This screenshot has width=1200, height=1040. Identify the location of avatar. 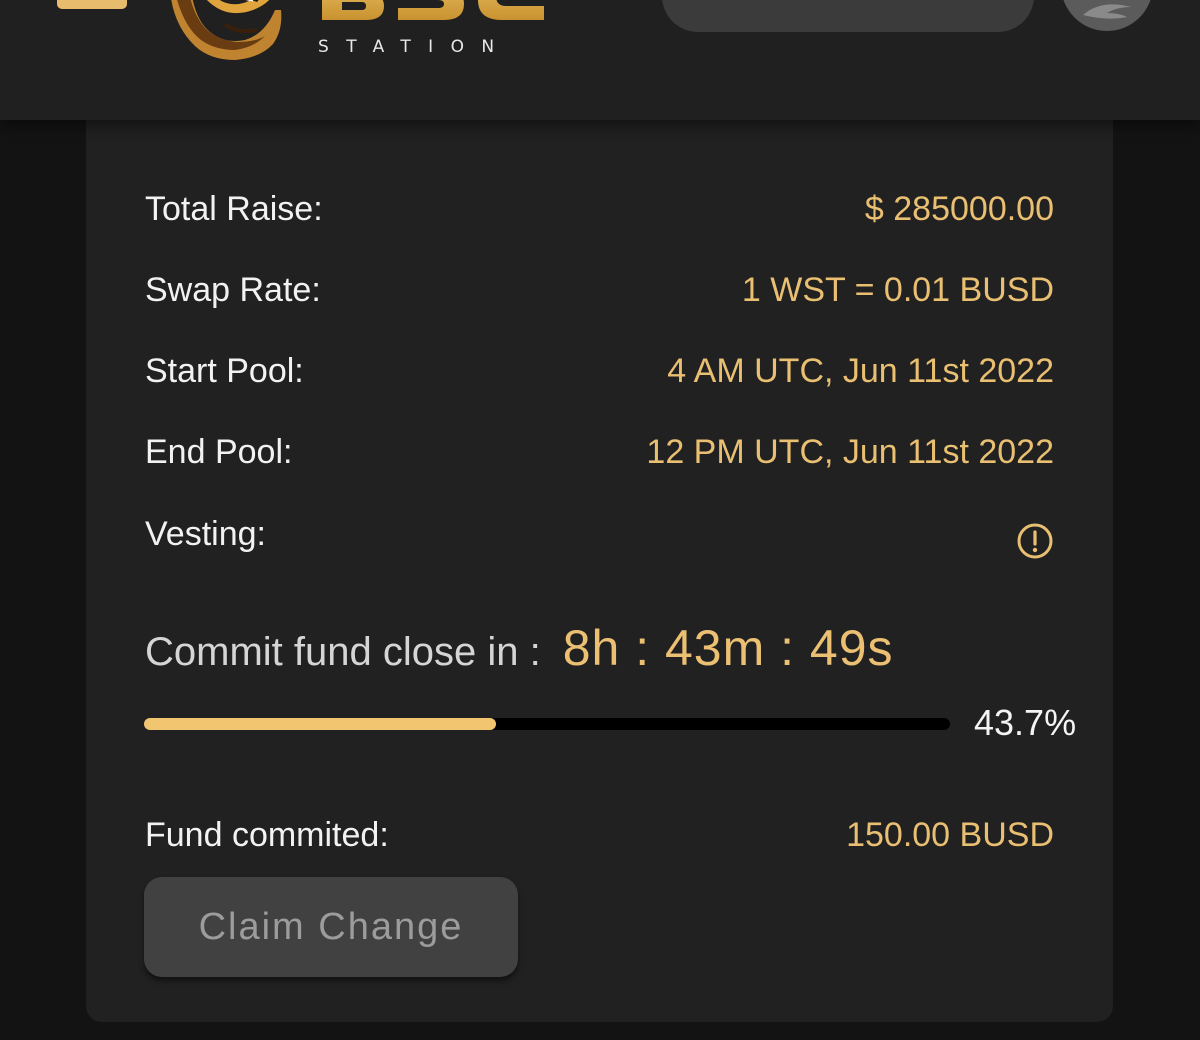
(1107, 15).